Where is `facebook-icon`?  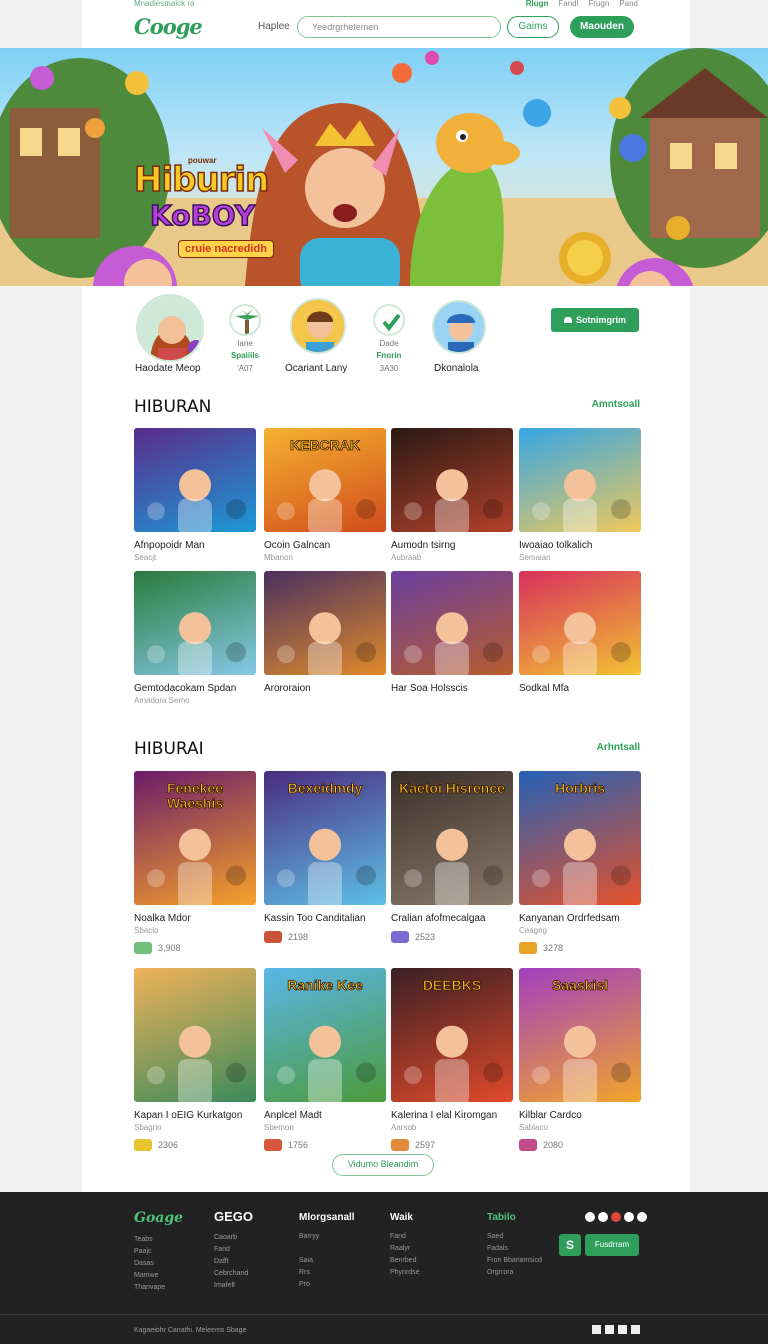
facebook-icon is located at coordinates (590, 1217).